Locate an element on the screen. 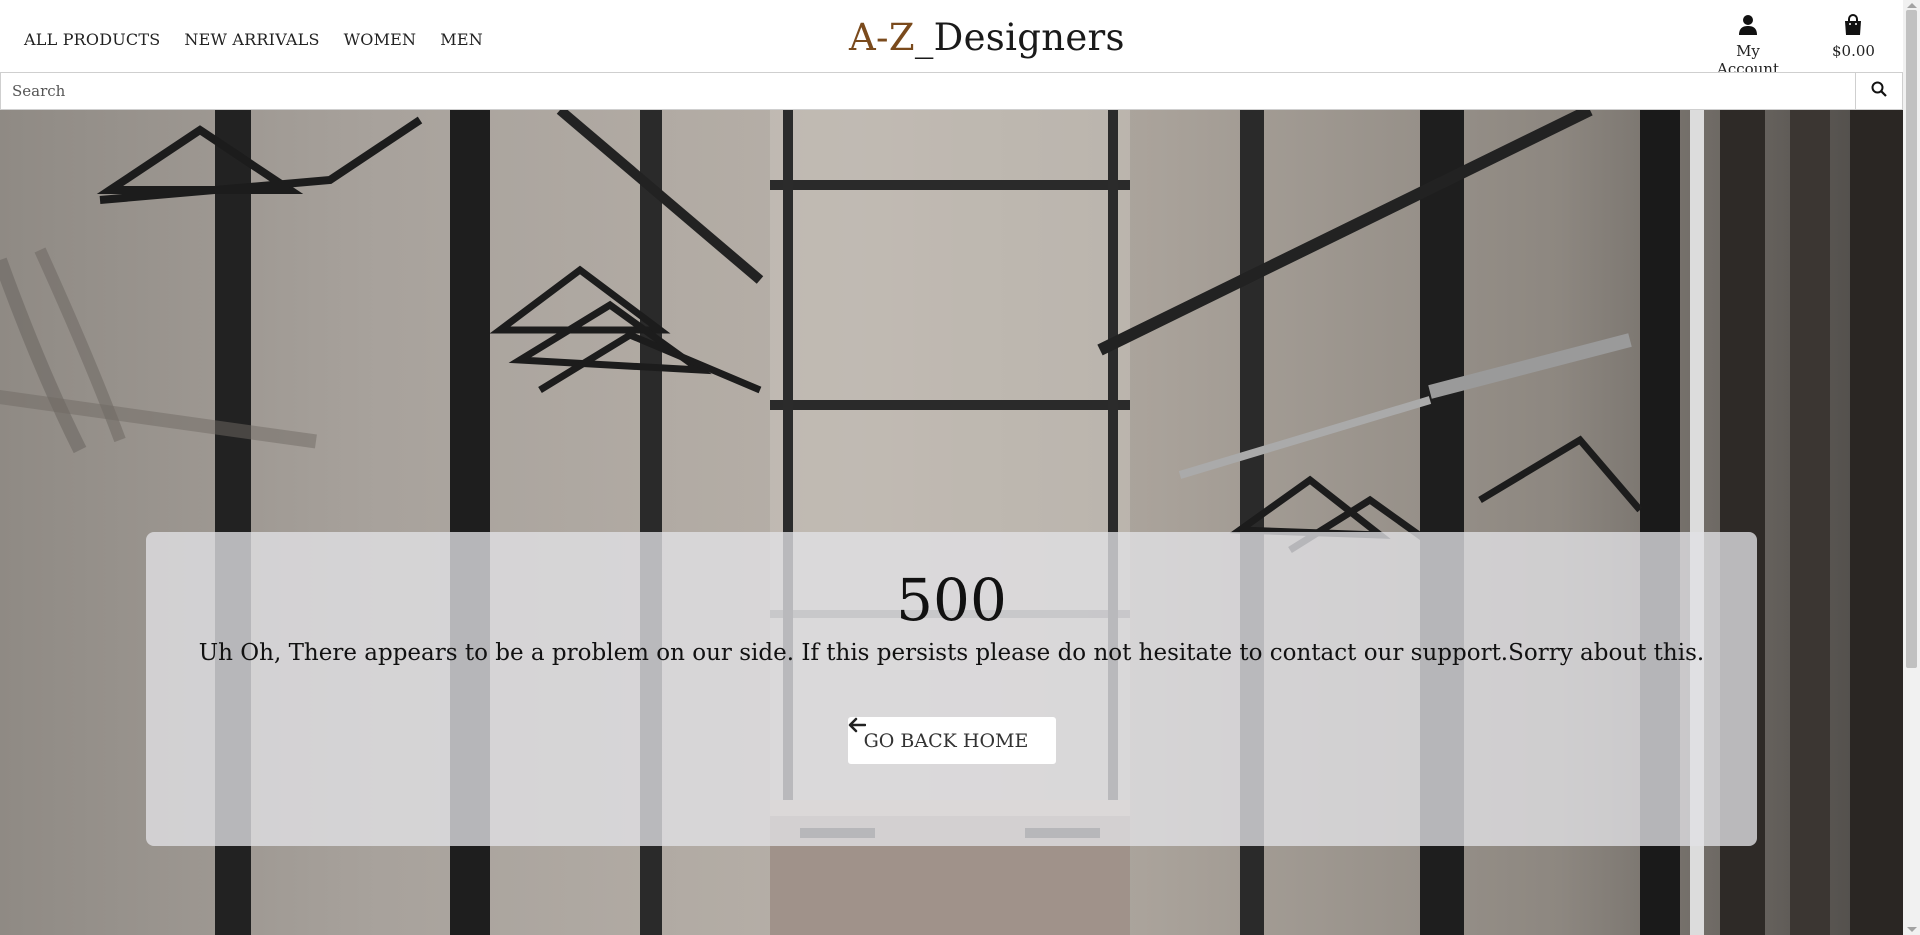 The width and height of the screenshot is (1920, 935). search-icon is located at coordinates (1879, 91).